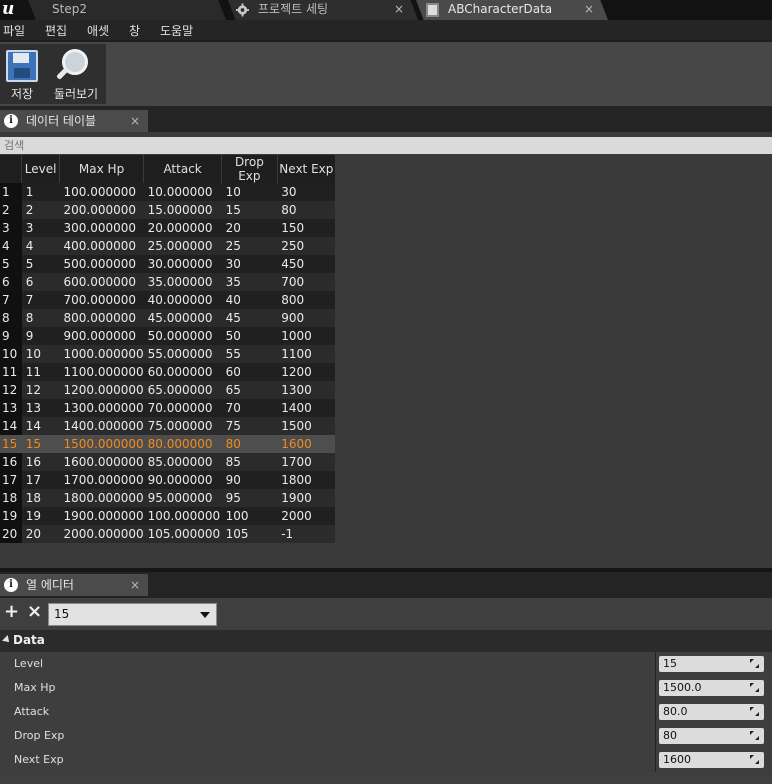  Describe the element at coordinates (11, 300) in the screenshot. I see `row-index: 7` at that location.